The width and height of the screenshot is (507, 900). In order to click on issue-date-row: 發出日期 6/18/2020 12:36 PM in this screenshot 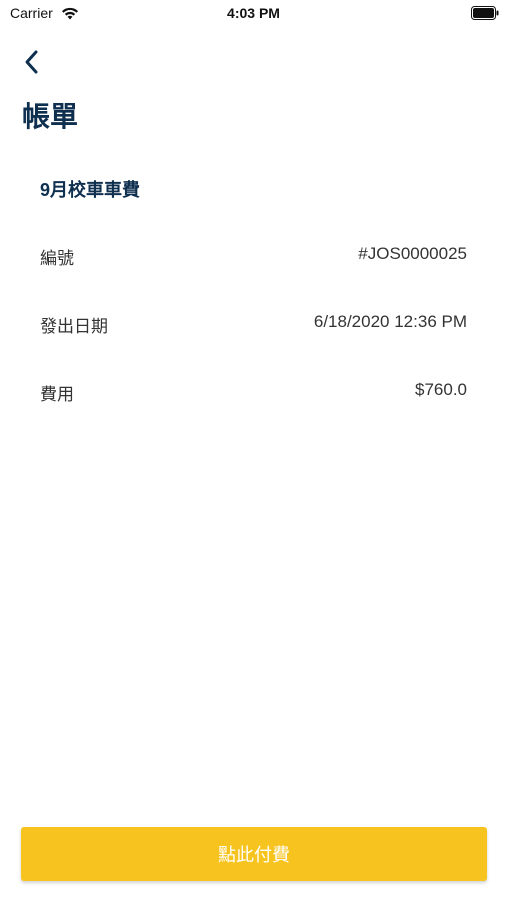, I will do `click(253, 324)`.